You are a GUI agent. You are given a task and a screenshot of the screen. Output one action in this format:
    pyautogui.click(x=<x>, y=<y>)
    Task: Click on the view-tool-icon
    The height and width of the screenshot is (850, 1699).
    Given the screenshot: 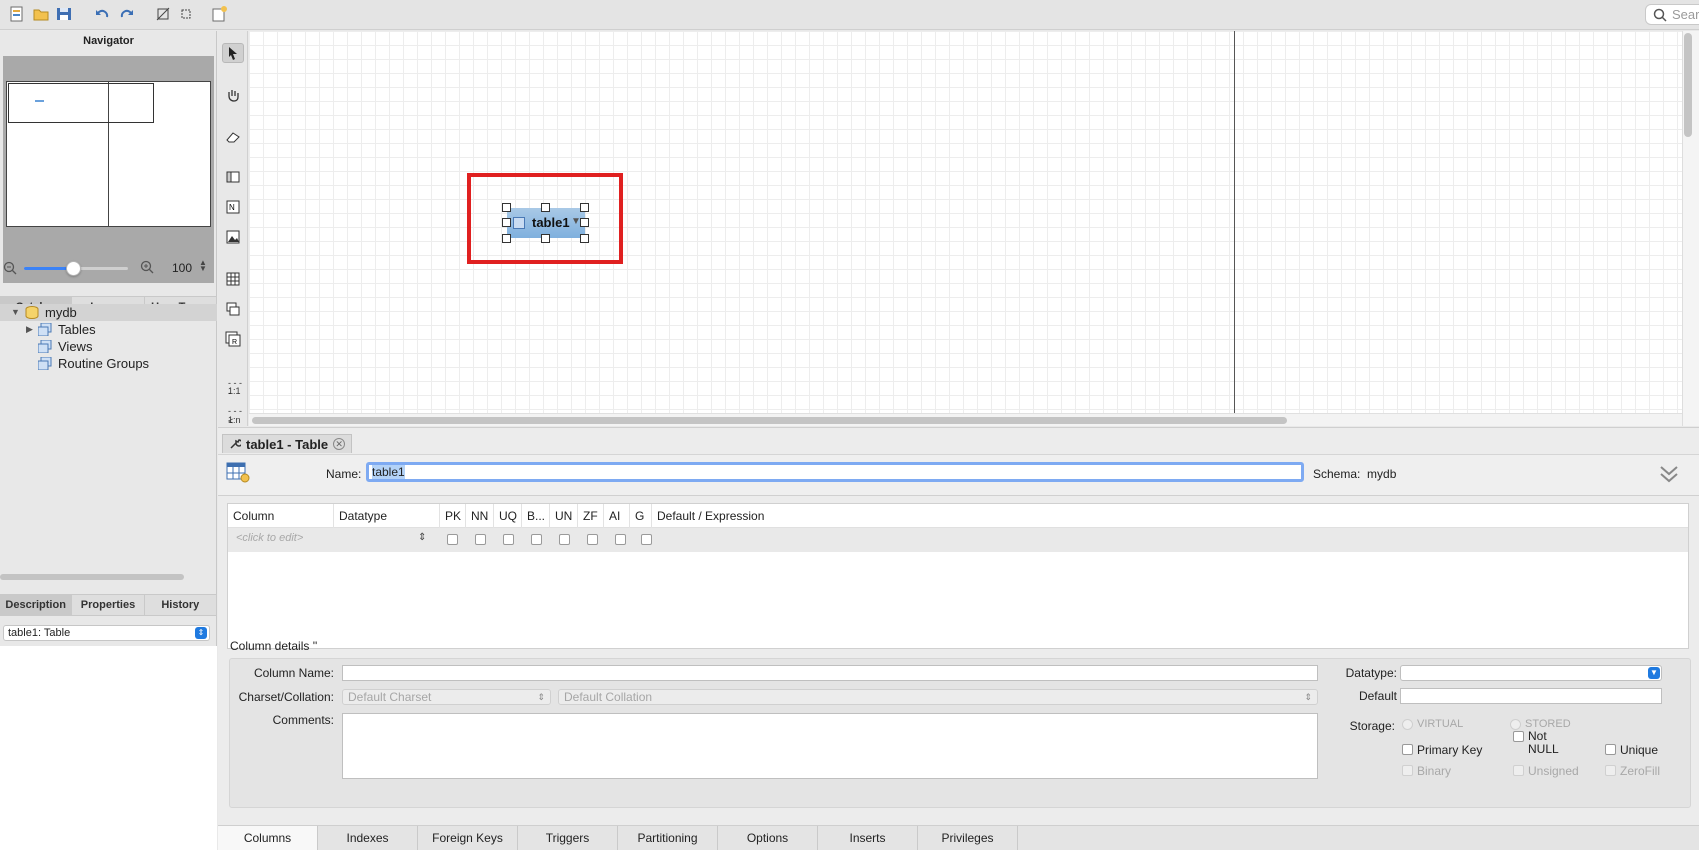 What is the action you would take?
    pyautogui.click(x=233, y=309)
    